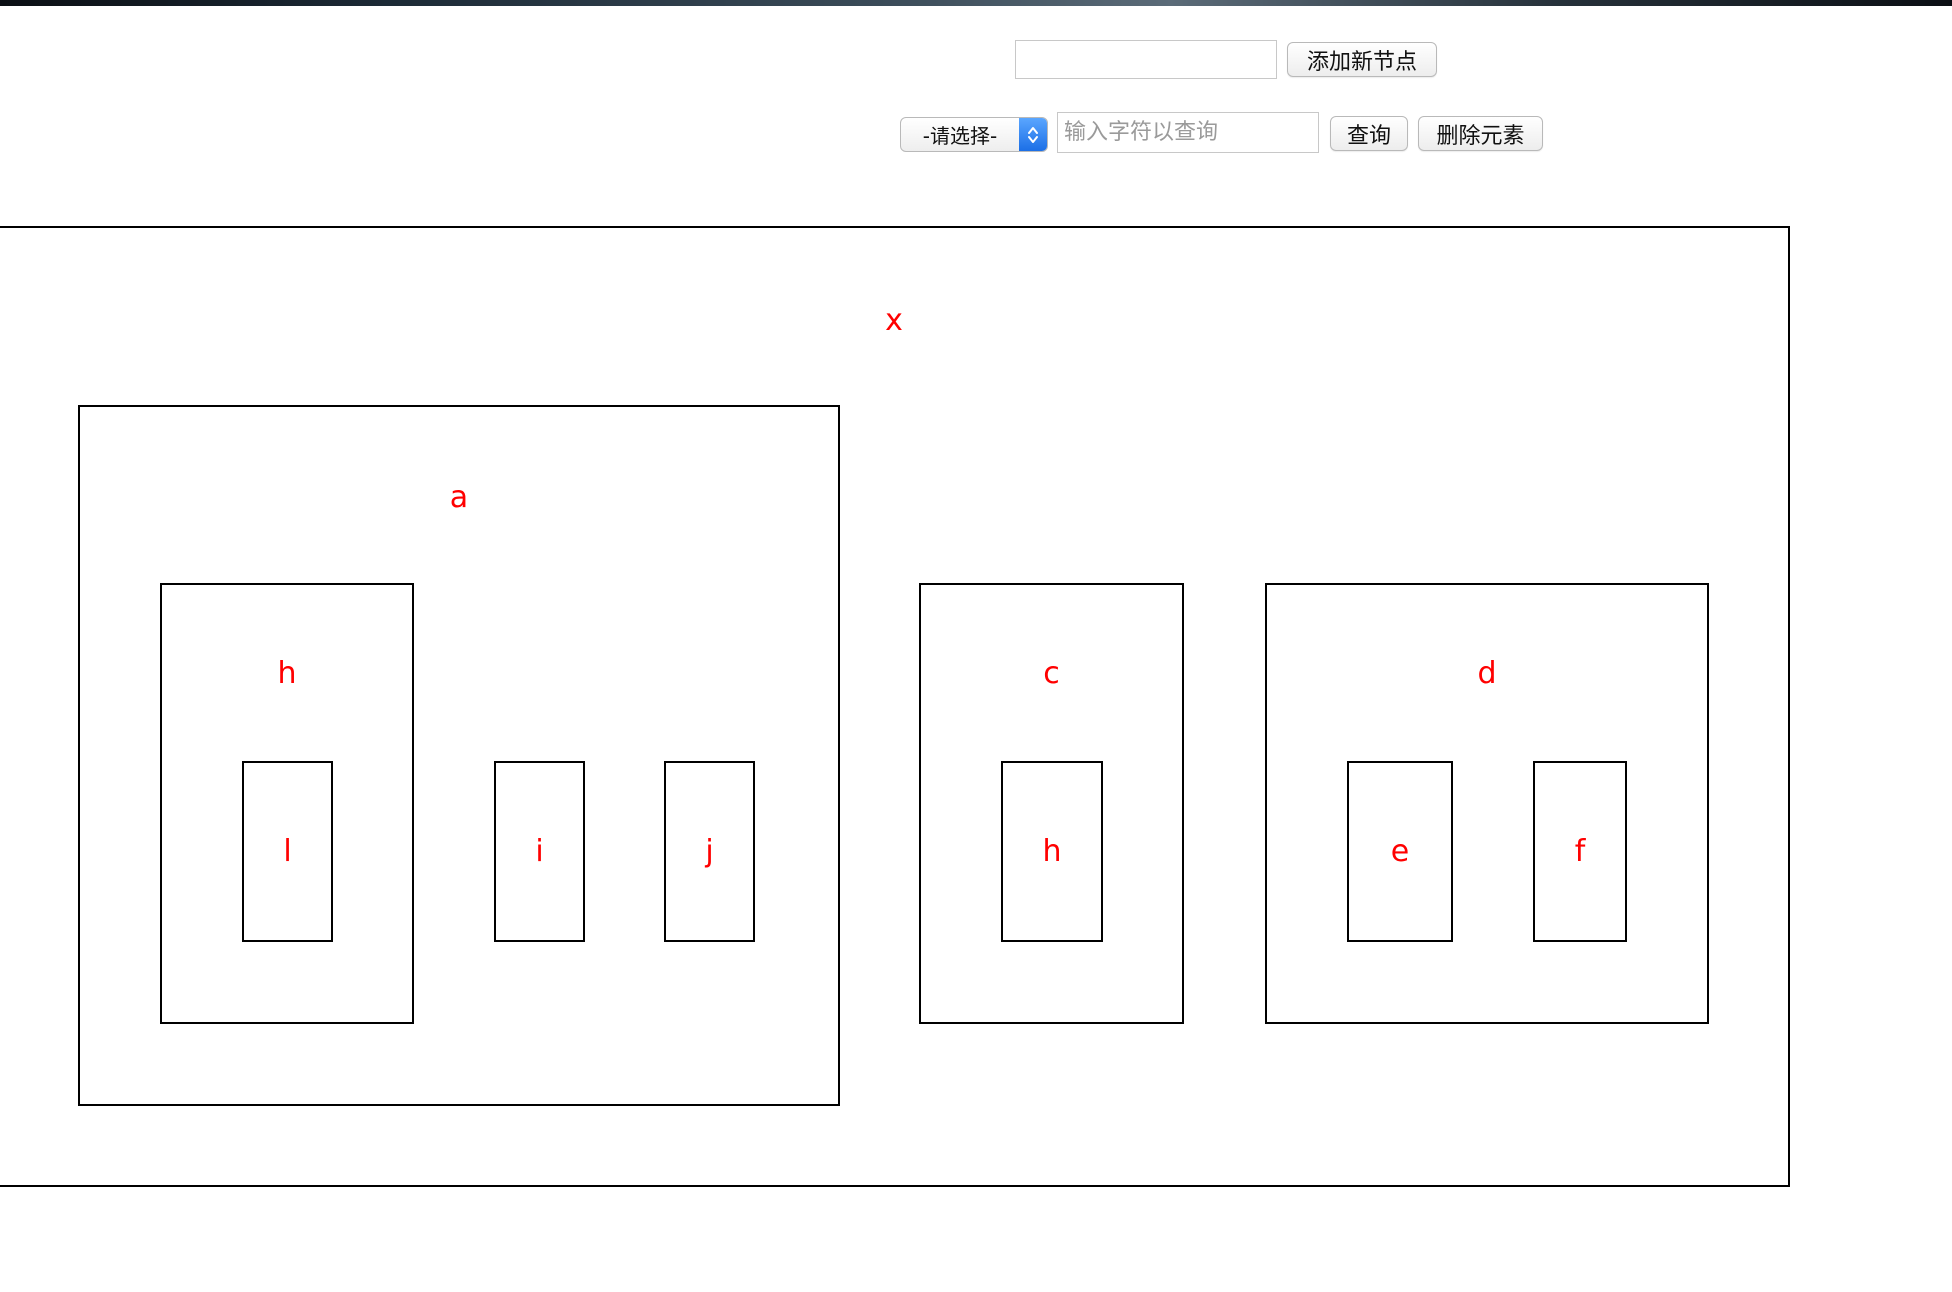 The image size is (1952, 1292). I want to click on node-label: c, so click(1051, 673).